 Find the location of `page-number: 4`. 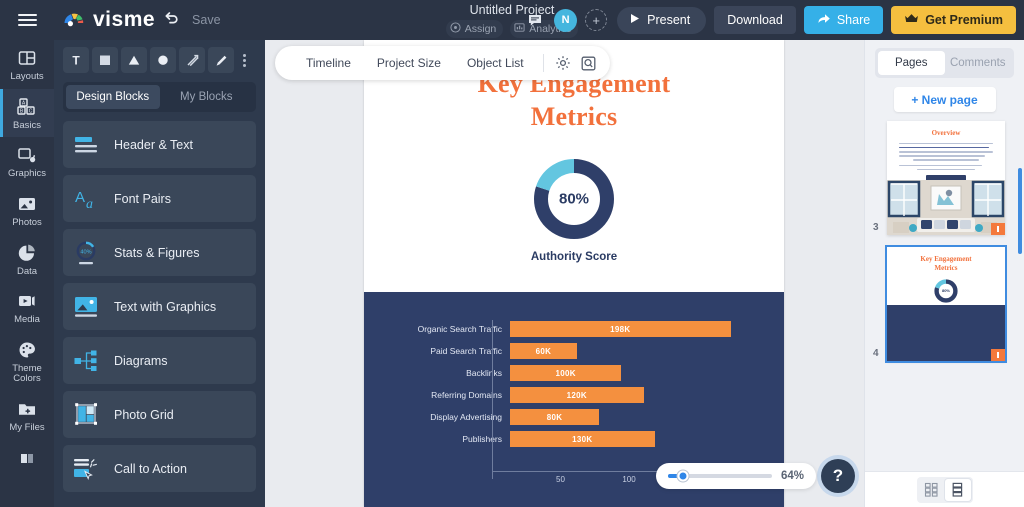

page-number: 4 is located at coordinates (876, 353).